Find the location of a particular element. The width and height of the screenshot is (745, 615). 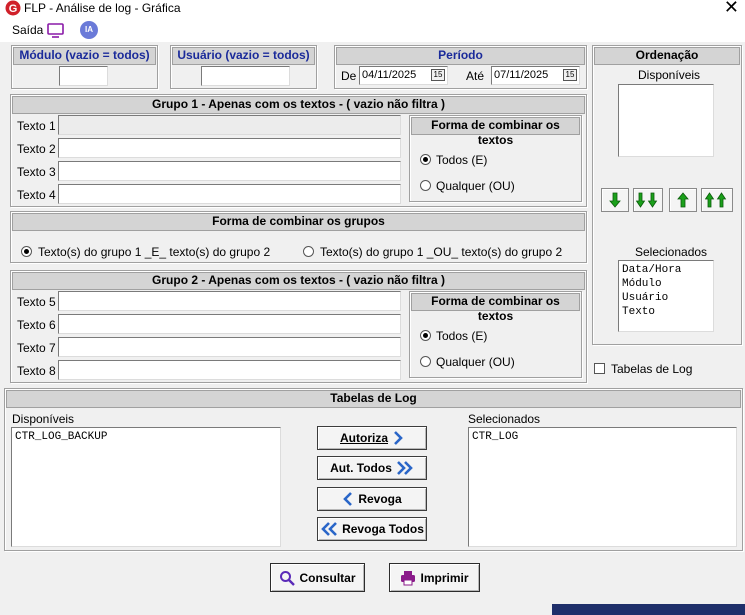

tabelas-disponiveis-list: CTR_LOG_BACKUP is located at coordinates (146, 487).